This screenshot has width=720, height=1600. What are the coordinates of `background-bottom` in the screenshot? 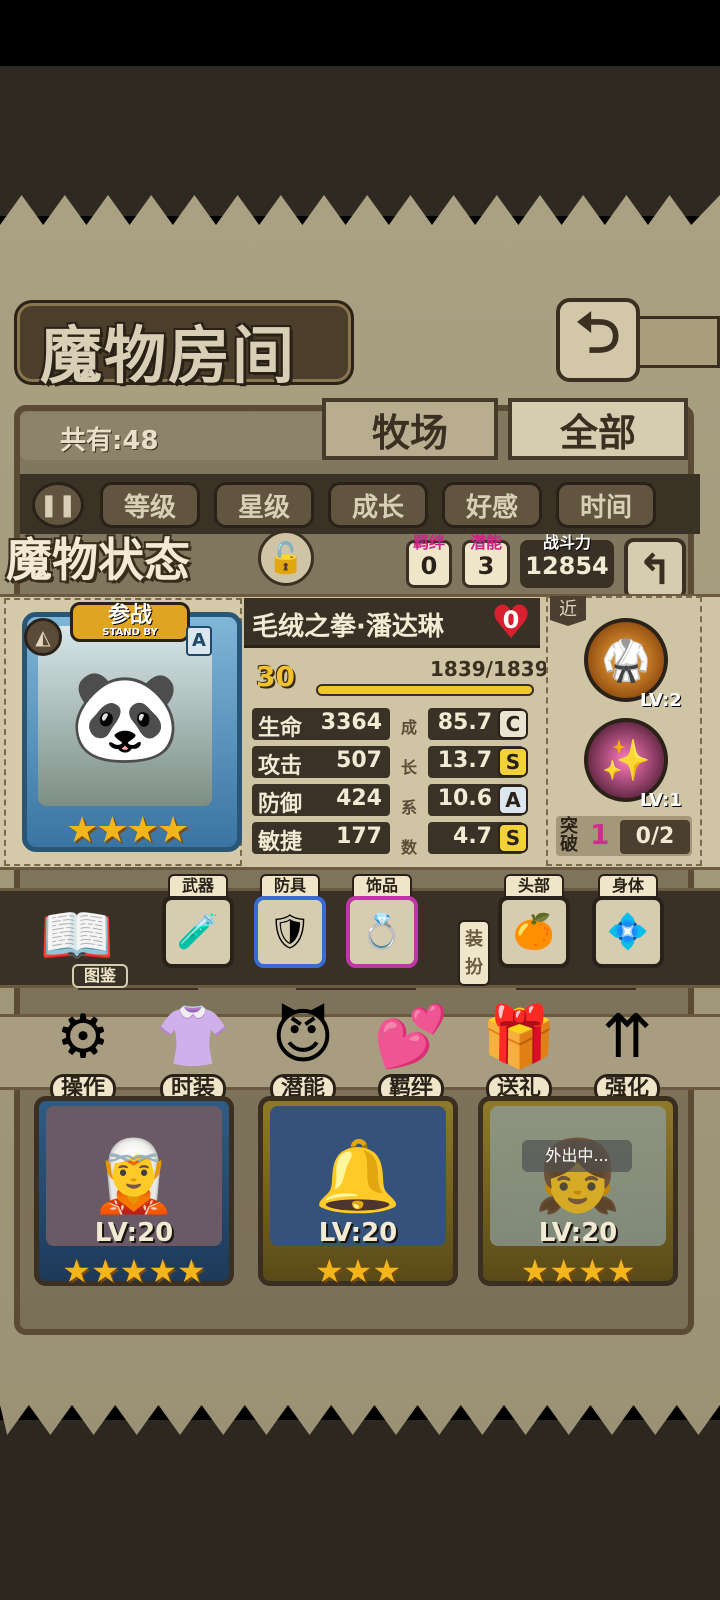 It's located at (360, 1510).